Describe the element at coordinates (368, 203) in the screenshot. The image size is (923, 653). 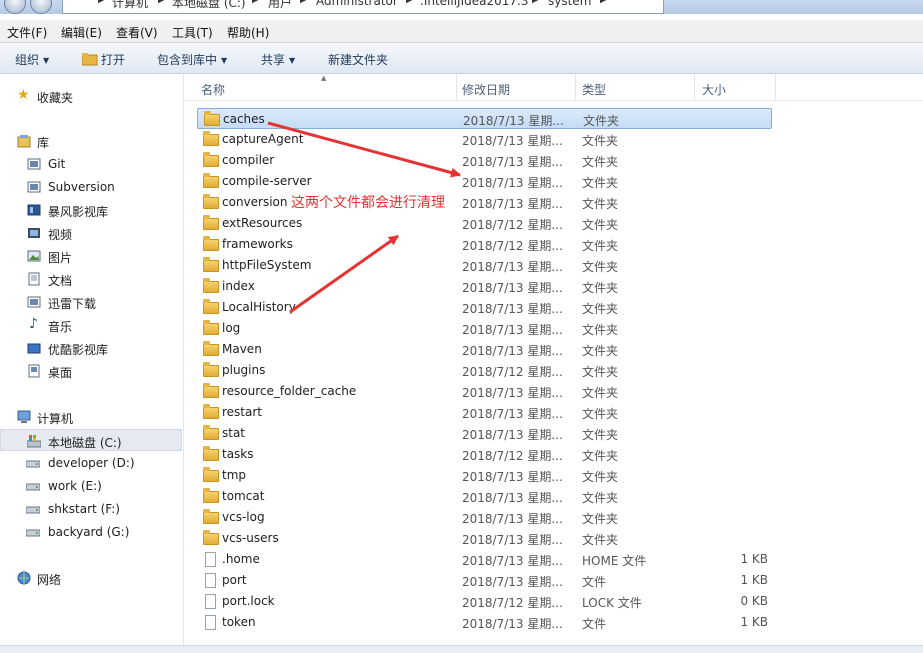
I see `annotation-text: 这两个文件都会进行清理` at that location.